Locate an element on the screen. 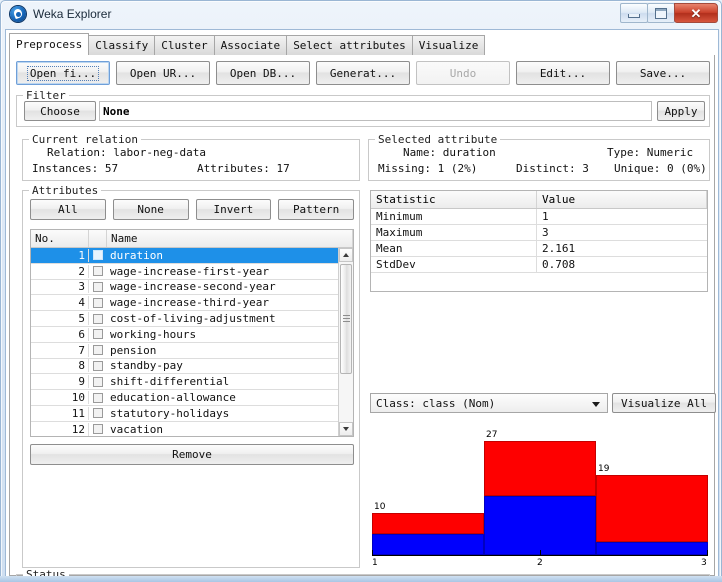 This screenshot has width=722, height=582. statistics-column-statistic: Statistic is located at coordinates (454, 199).